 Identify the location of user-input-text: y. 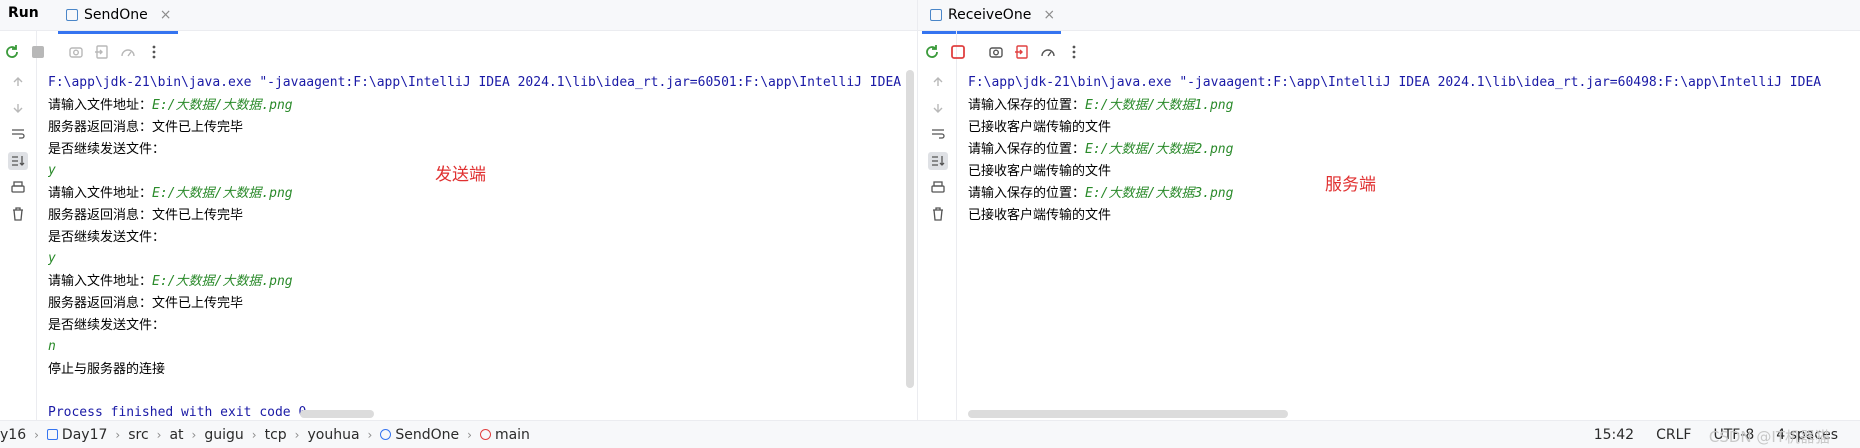
(52, 258).